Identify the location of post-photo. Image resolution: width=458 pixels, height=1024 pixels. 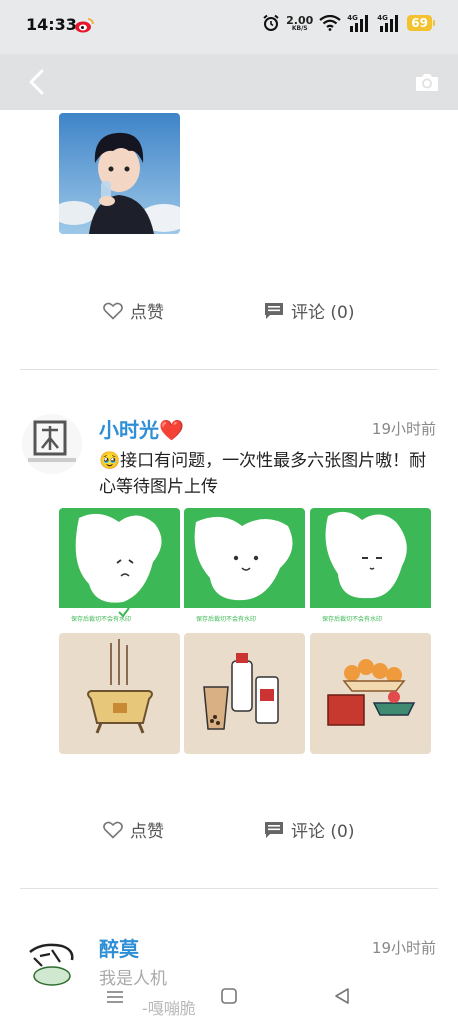
(119, 173).